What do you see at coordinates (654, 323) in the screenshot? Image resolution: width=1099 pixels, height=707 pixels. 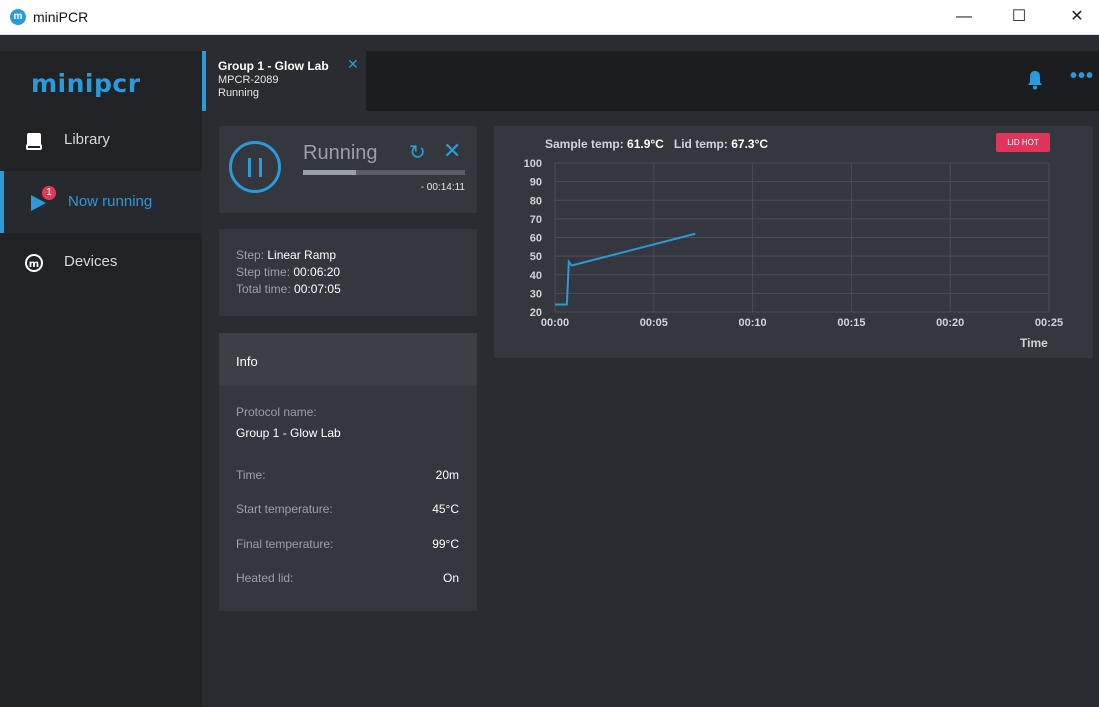 I see `x-tick-label: 00:05` at bounding box center [654, 323].